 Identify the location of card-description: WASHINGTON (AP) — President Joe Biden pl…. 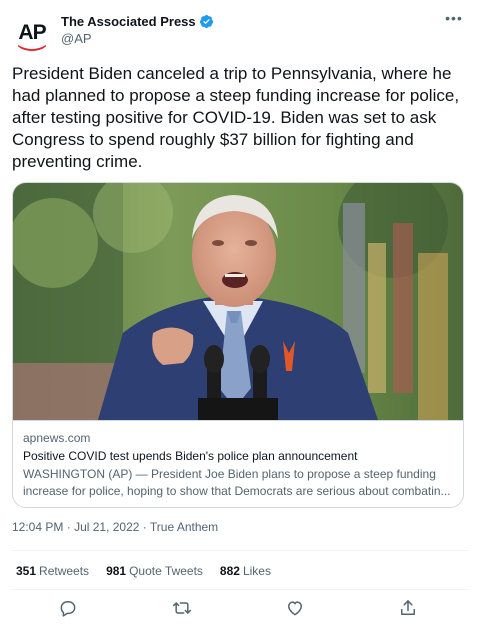
(237, 482).